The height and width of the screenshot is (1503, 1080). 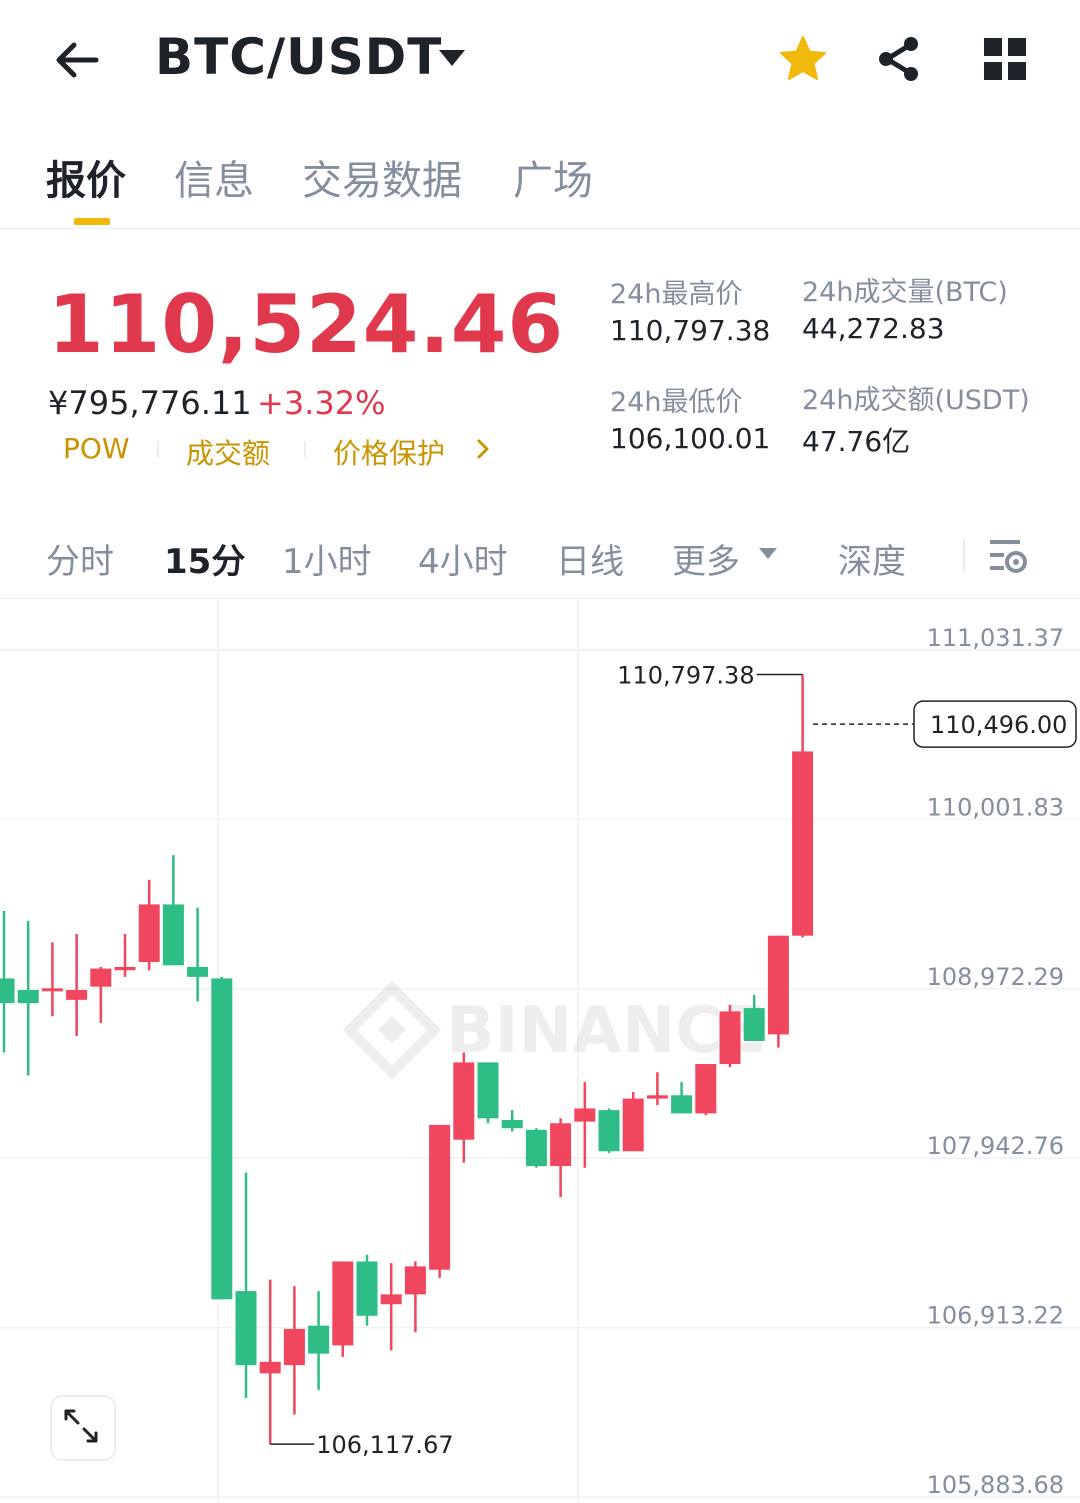 What do you see at coordinates (590, 558) in the screenshot?
I see `interval-daily: 日线` at bounding box center [590, 558].